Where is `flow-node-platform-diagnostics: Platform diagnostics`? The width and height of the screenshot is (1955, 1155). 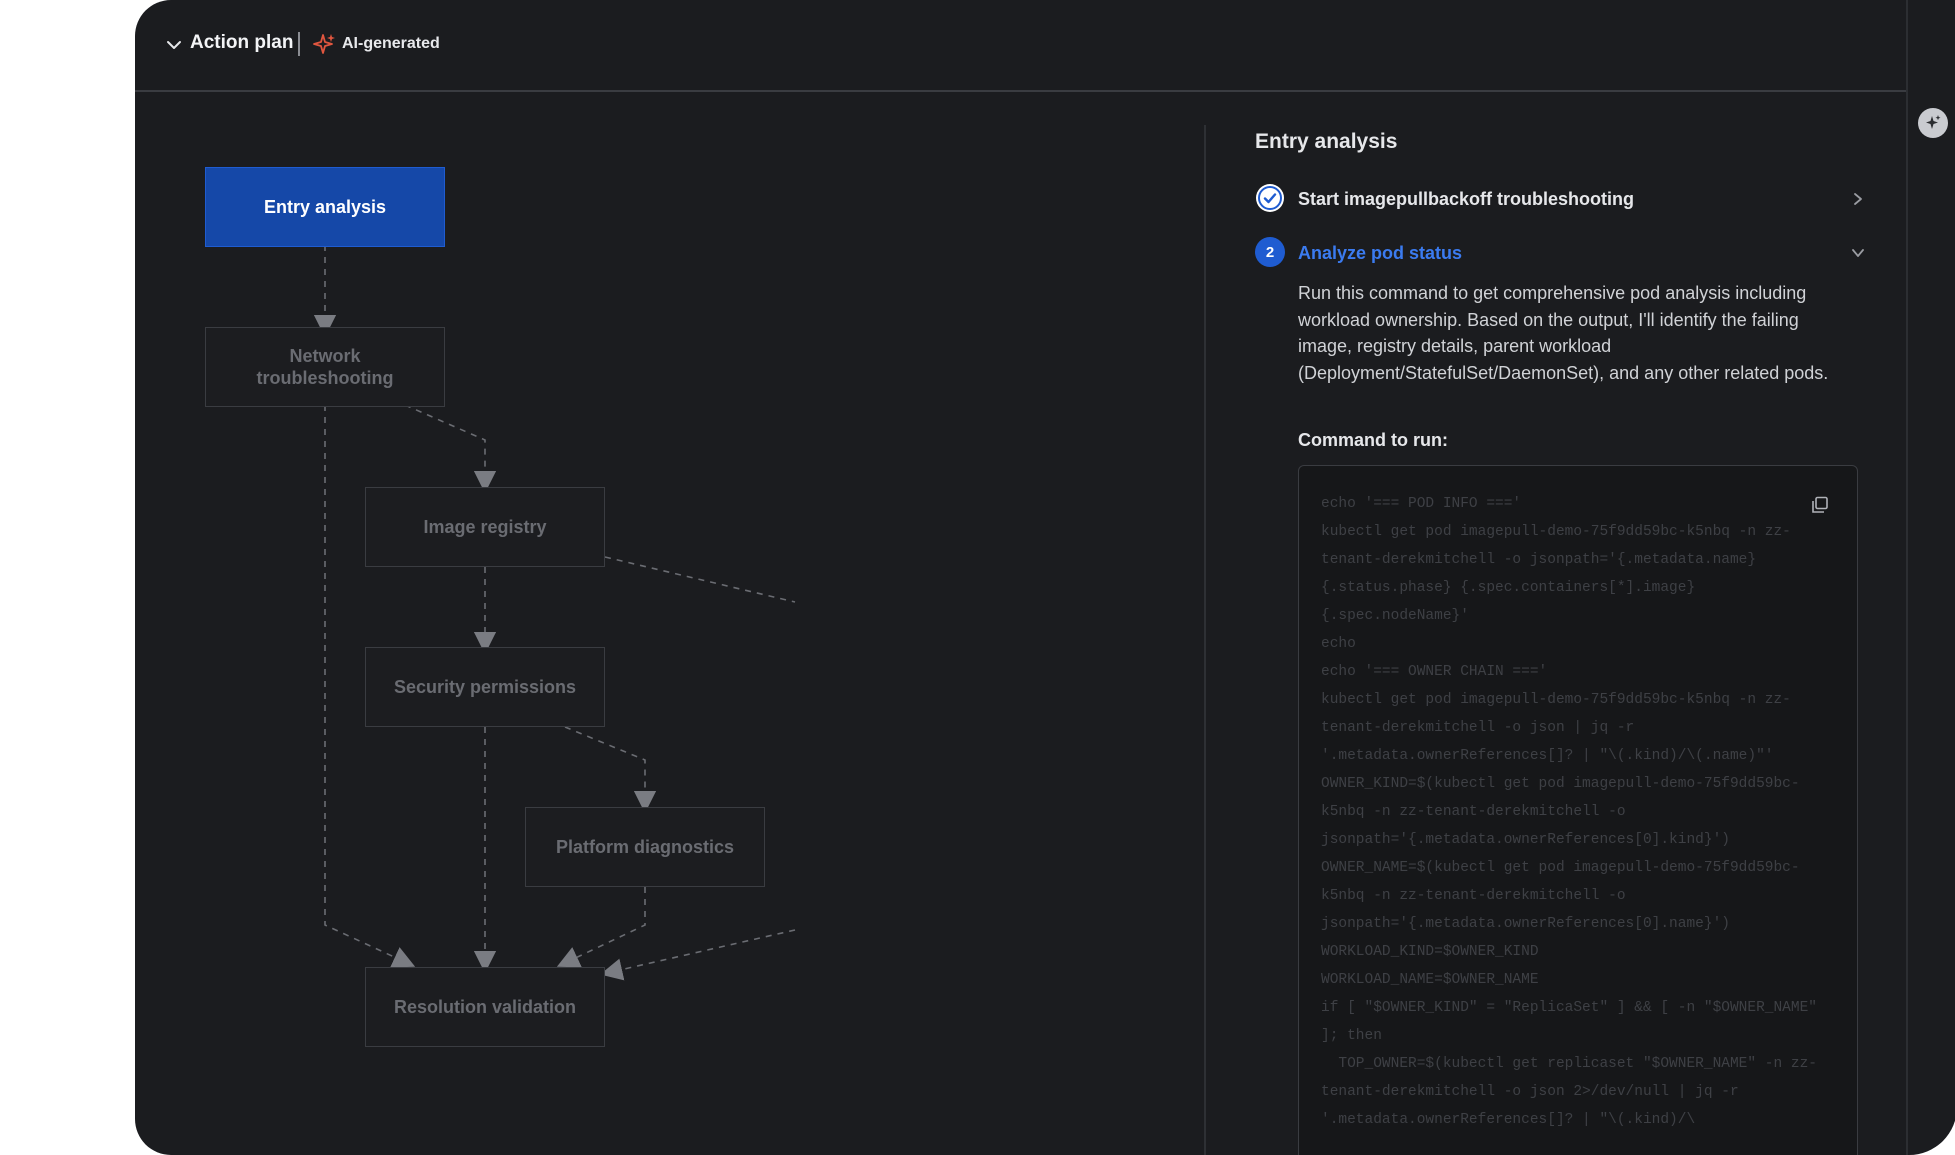 flow-node-platform-diagnostics: Platform diagnostics is located at coordinates (645, 847).